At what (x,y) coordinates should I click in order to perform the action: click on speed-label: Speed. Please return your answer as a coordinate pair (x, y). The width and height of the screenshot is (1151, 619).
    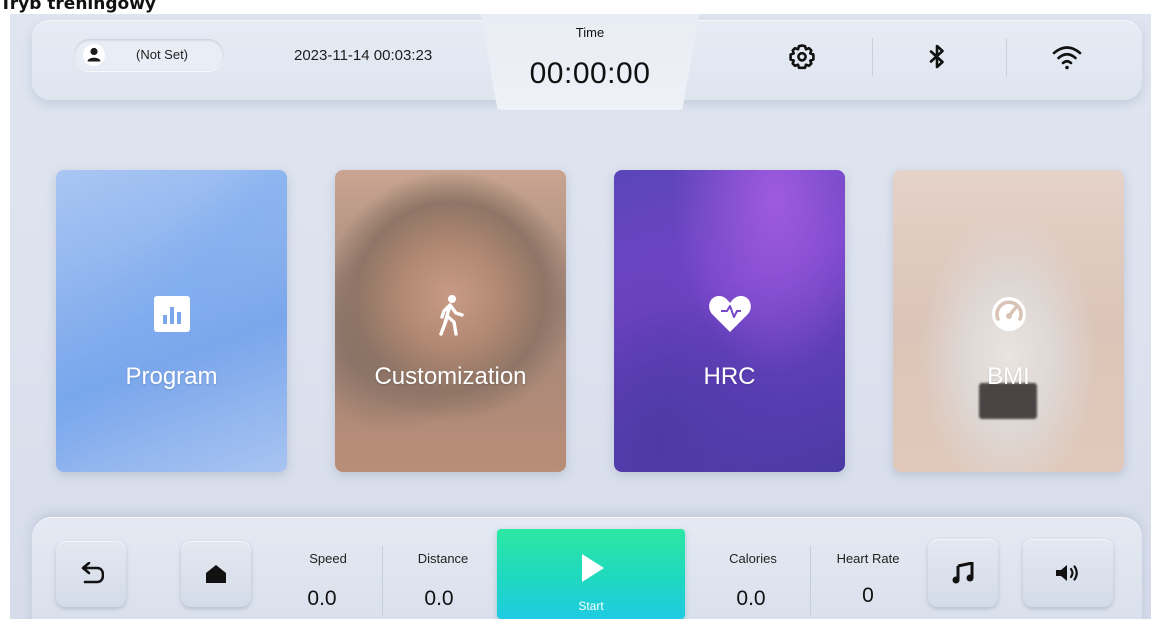
    Looking at the image, I should click on (328, 558).